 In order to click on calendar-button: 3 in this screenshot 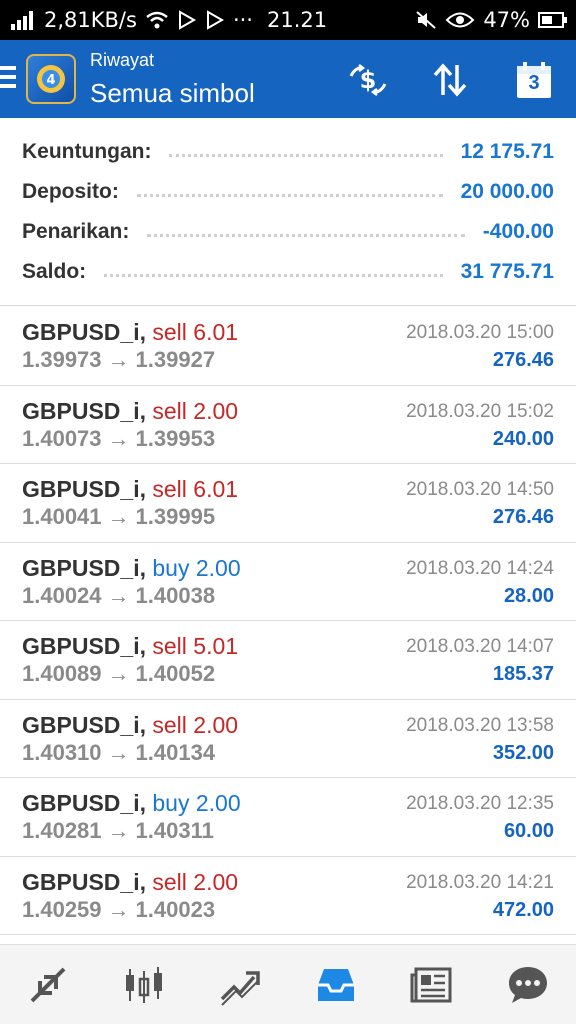, I will do `click(534, 80)`.